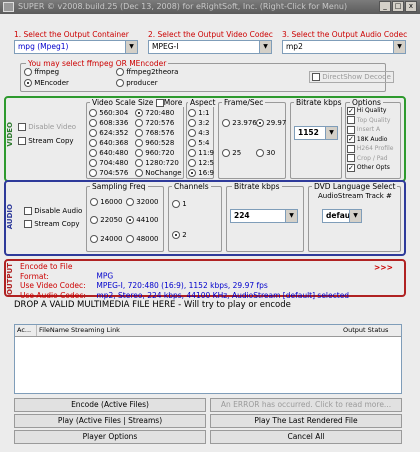 This screenshot has width=420, height=452. Describe the element at coordinates (385, 6) in the screenshot. I see `minimize-icon: _` at that location.